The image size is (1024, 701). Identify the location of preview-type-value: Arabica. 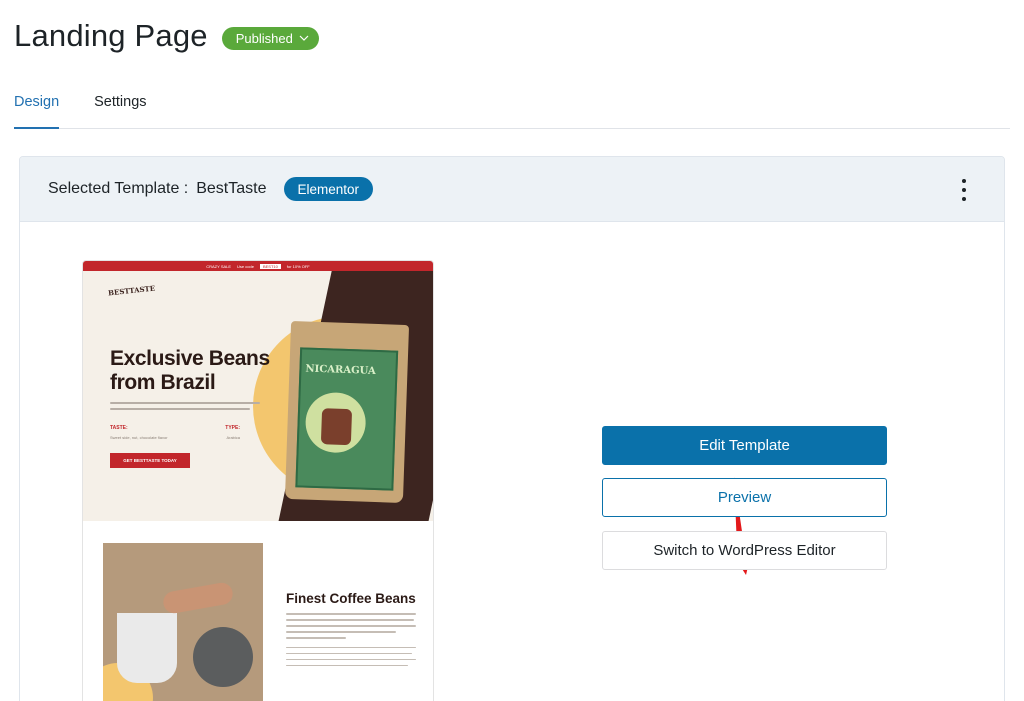
(233, 437).